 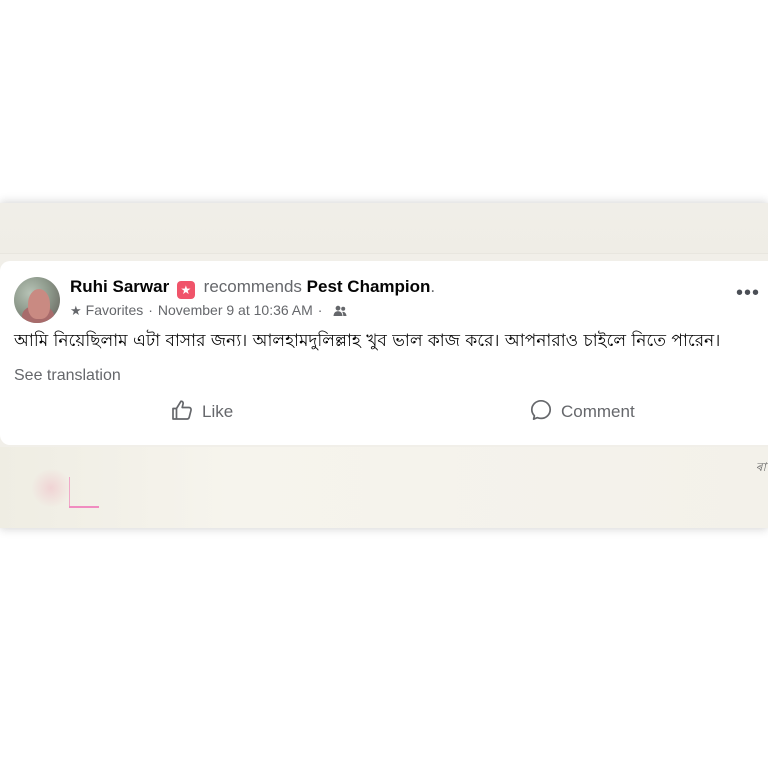 What do you see at coordinates (598, 411) in the screenshot?
I see `comment-label: Comment` at bounding box center [598, 411].